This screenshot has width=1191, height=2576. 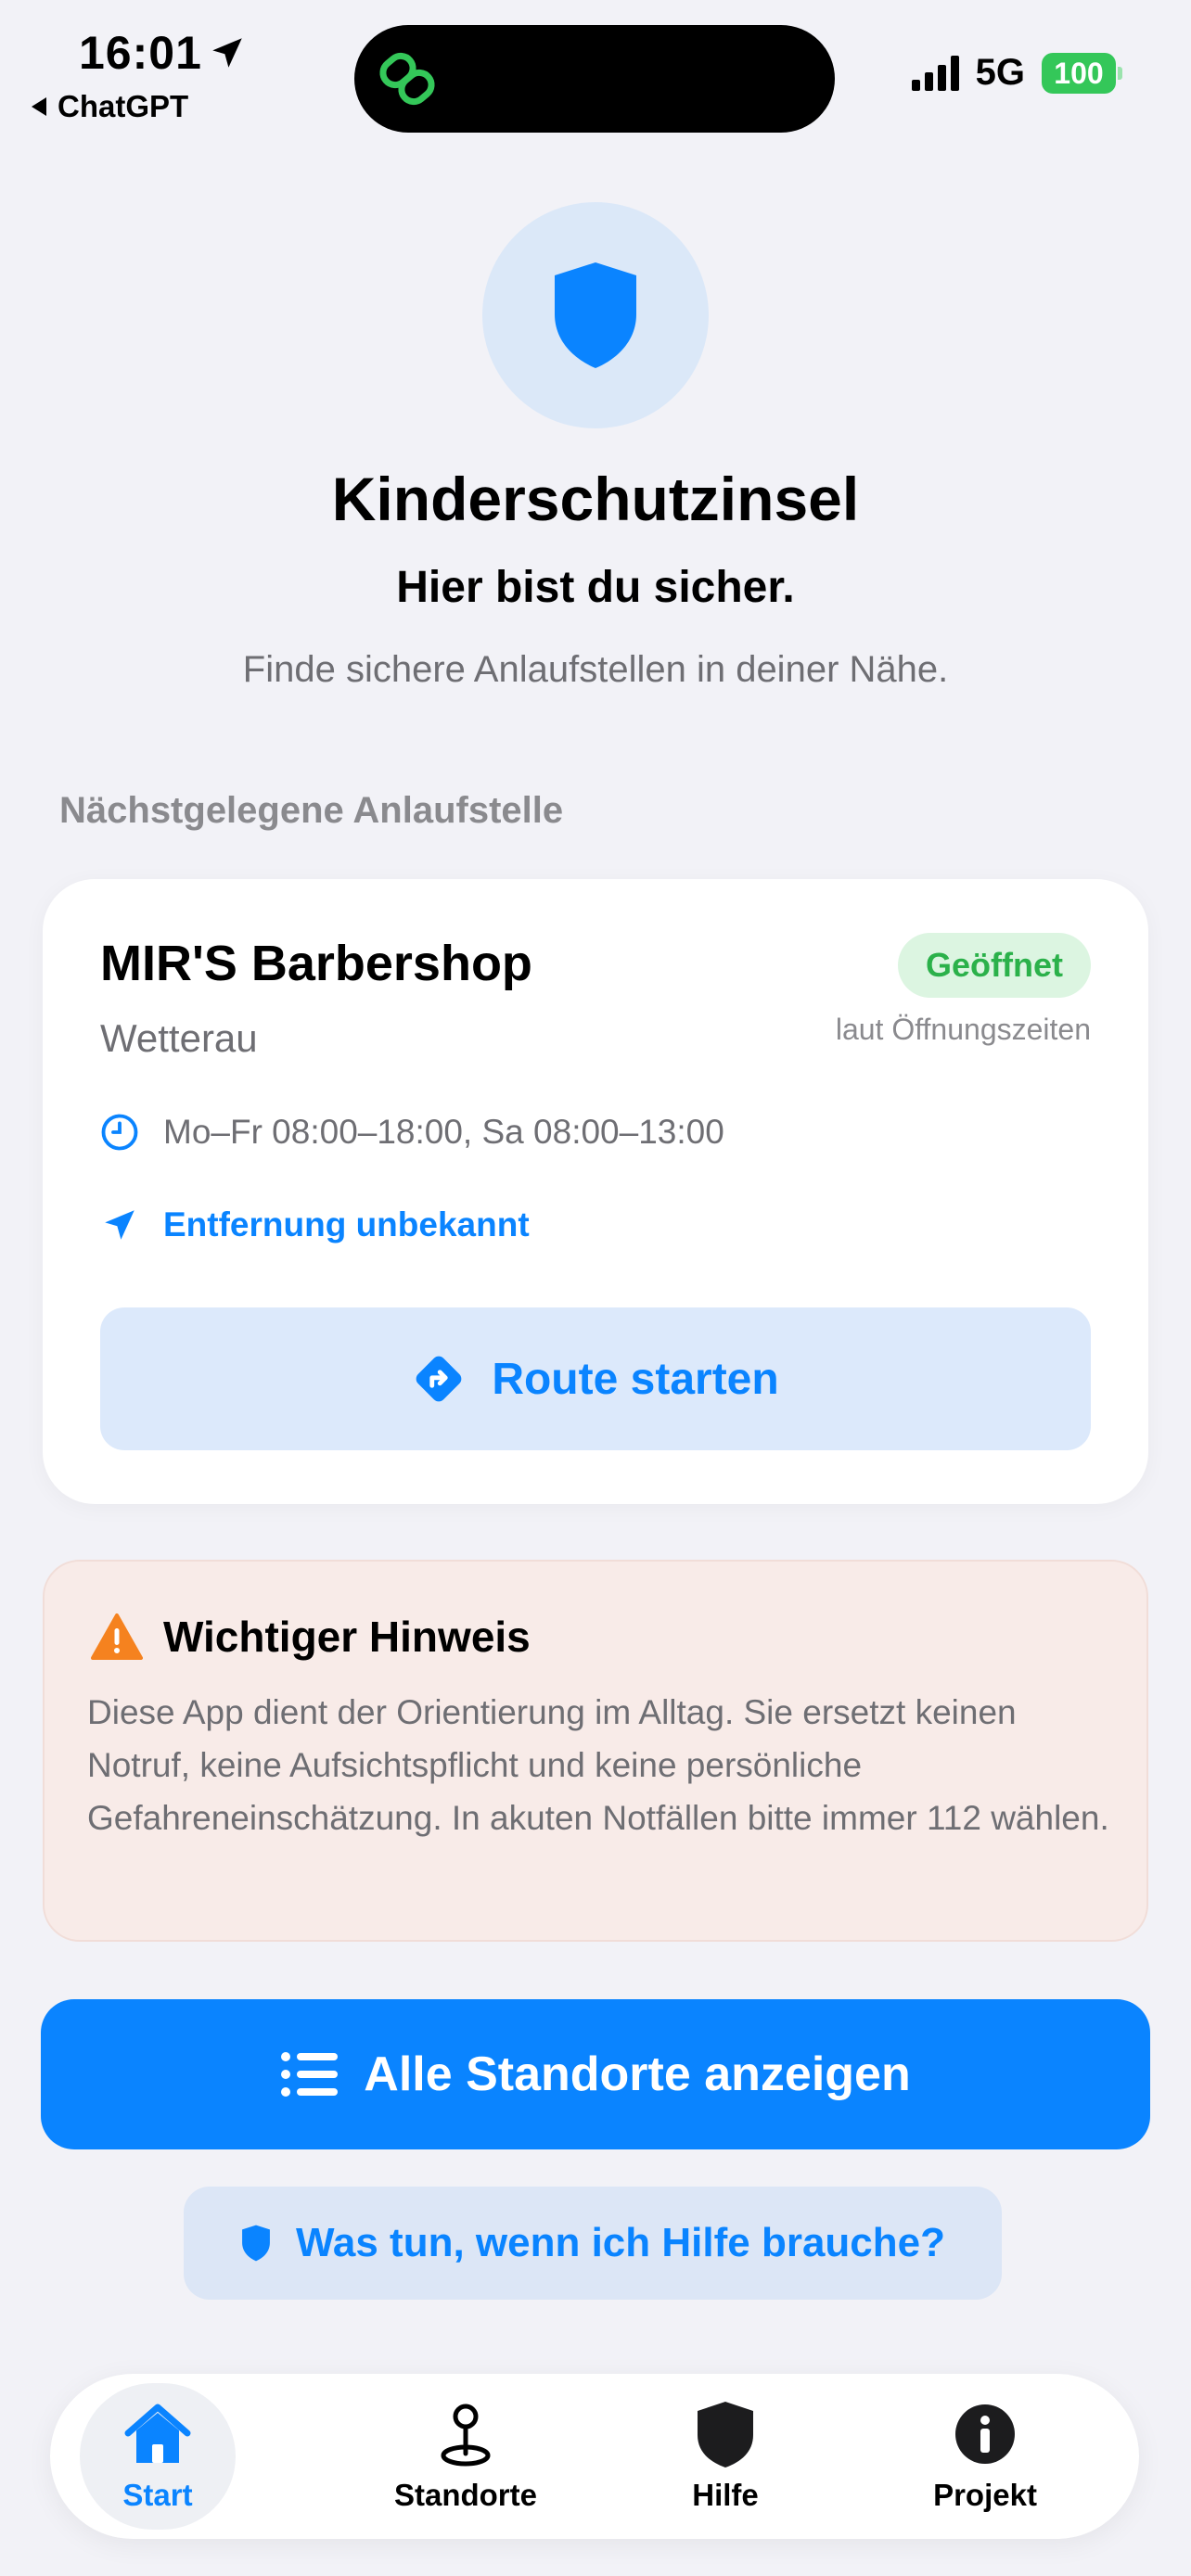 I want to click on tab-standorte: Standorte, so click(x=465, y=2457).